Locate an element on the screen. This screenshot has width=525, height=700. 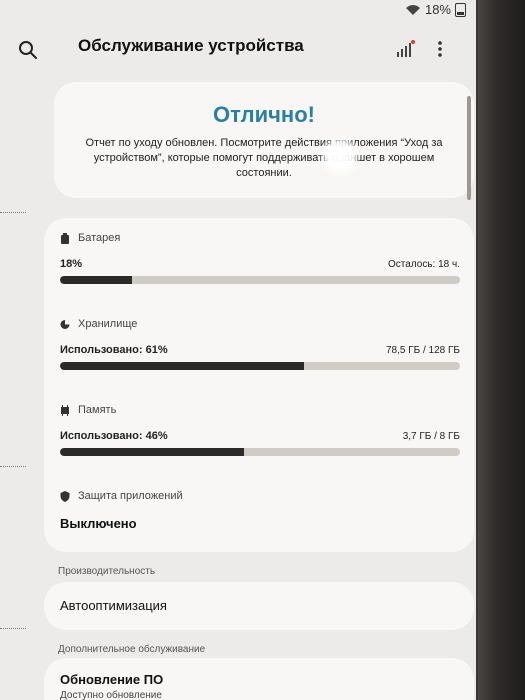
software-update-subtitle: Доступно обновление is located at coordinates (111, 695).